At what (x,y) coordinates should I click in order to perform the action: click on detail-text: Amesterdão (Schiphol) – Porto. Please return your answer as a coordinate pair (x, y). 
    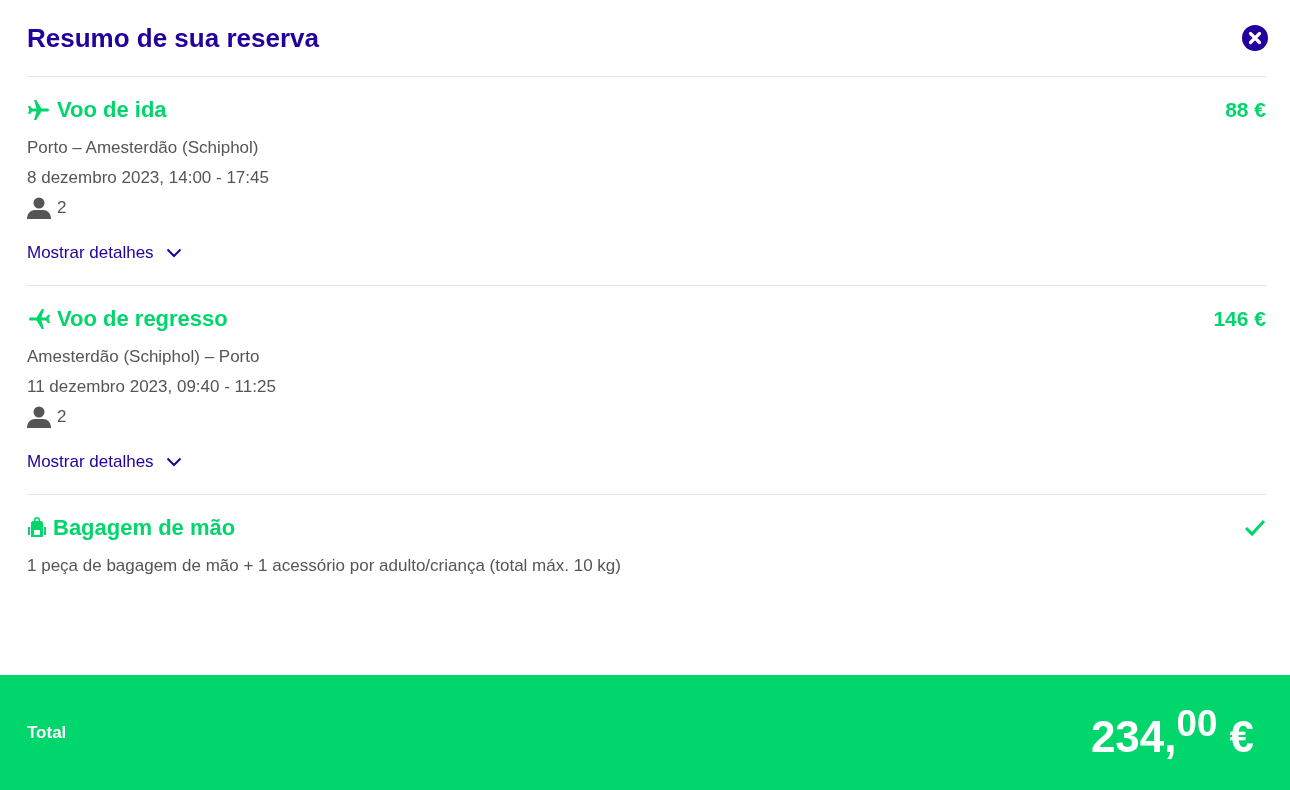
    Looking at the image, I should click on (144, 357).